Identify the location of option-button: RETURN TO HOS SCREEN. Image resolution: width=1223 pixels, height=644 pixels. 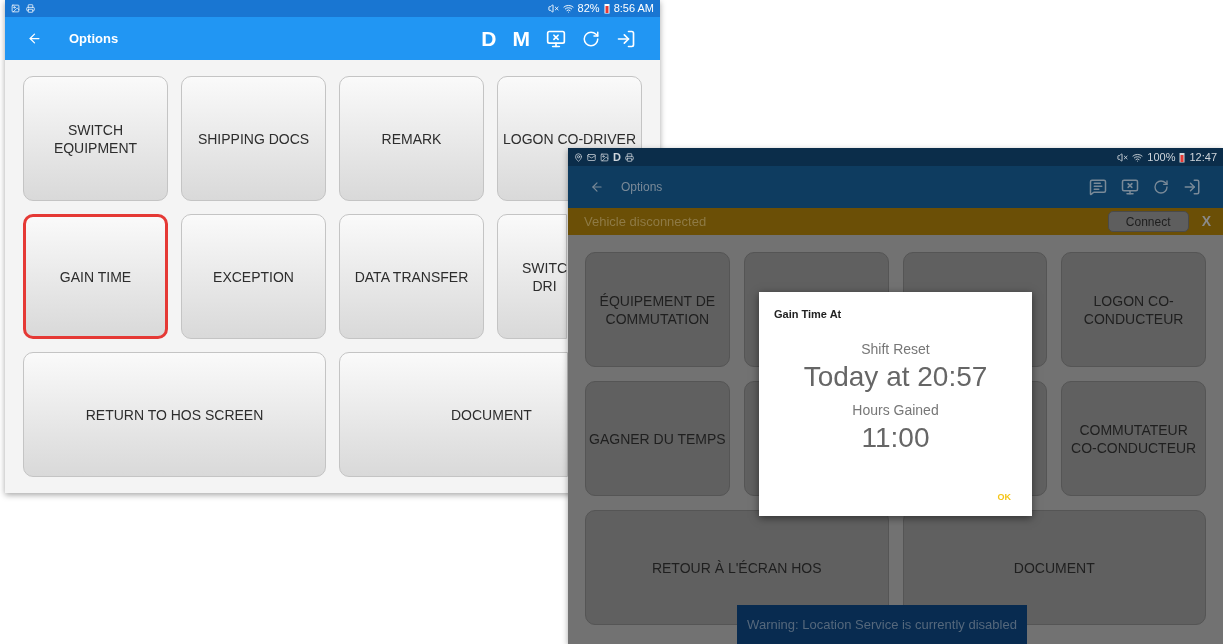
(174, 414).